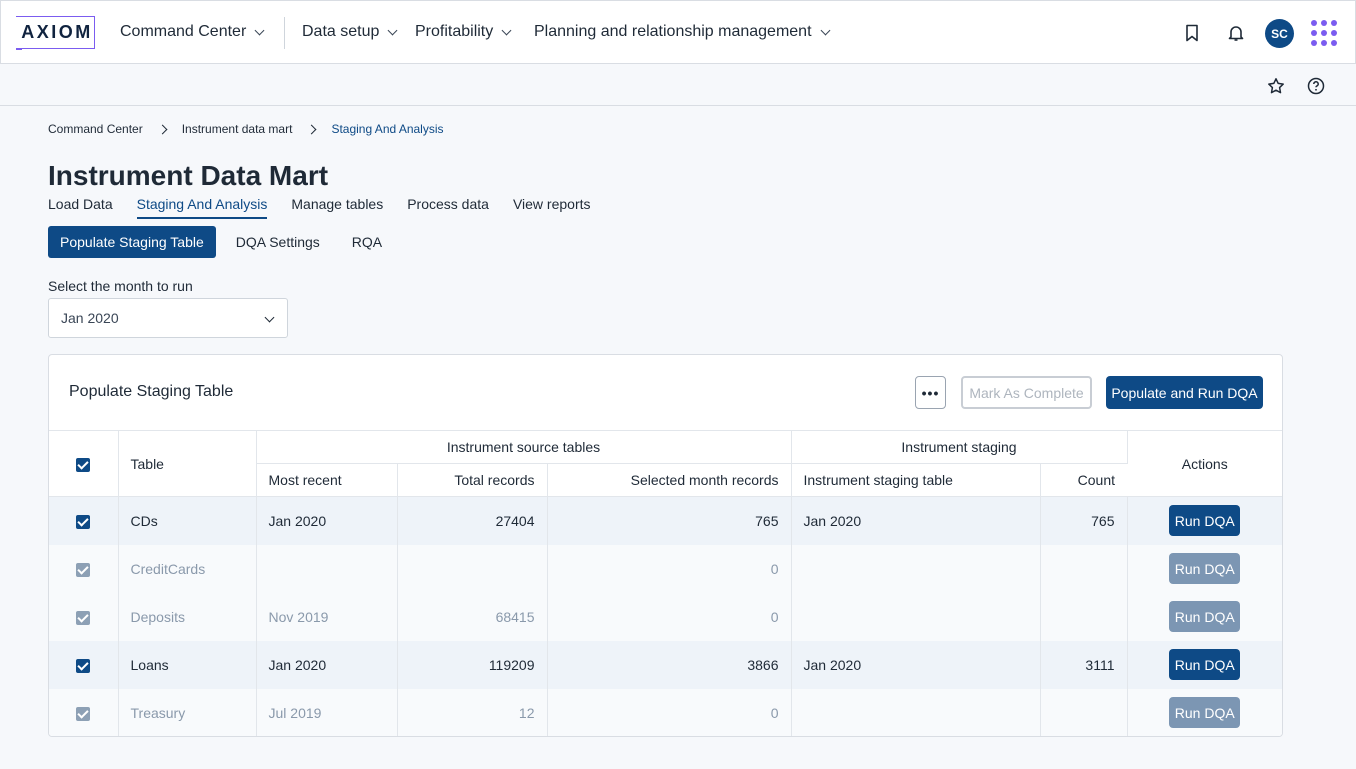  What do you see at coordinates (90, 318) in the screenshot?
I see `month-select-value: Jan 2020` at bounding box center [90, 318].